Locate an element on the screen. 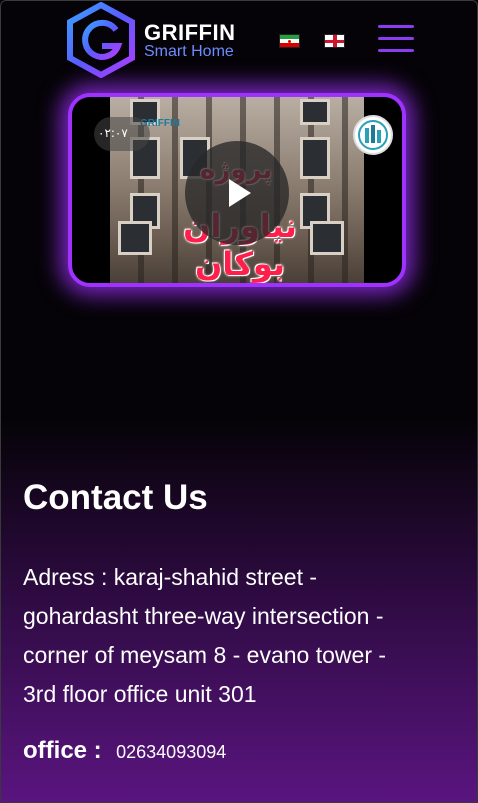 Image resolution: width=478 pixels, height=803 pixels. language-english-flag-icon is located at coordinates (334, 41).